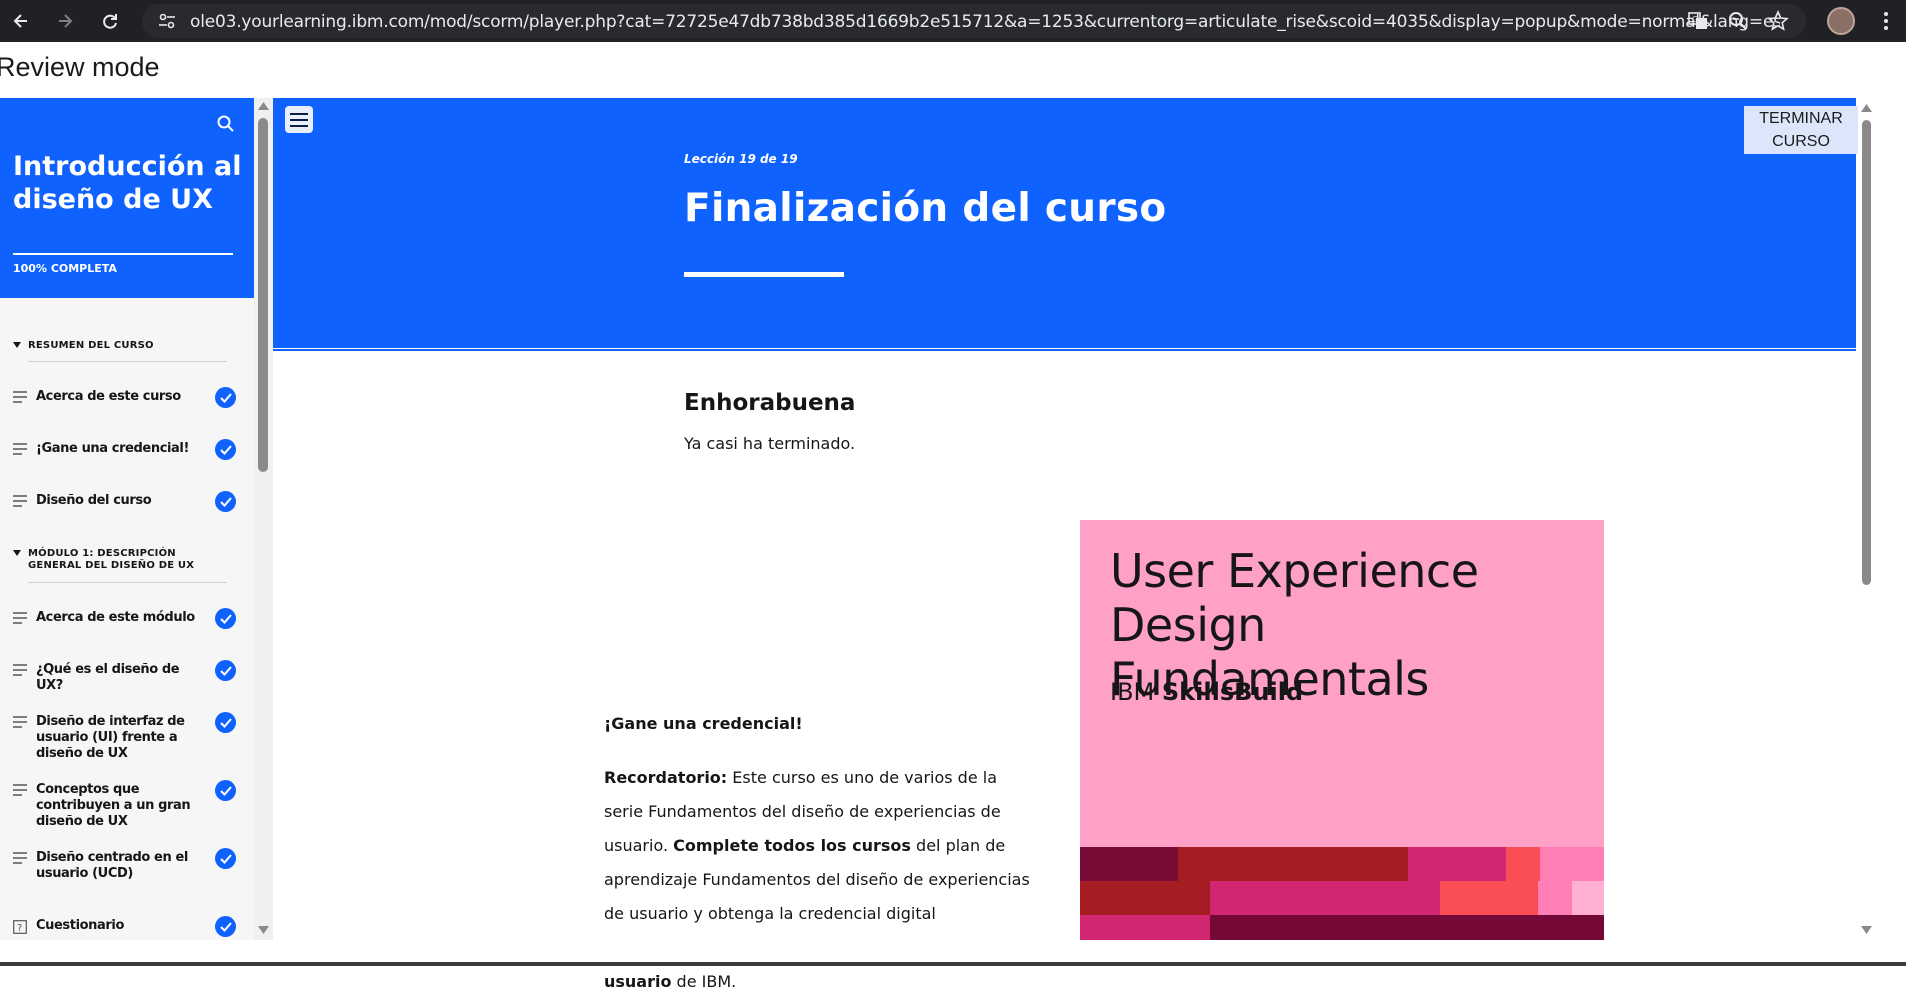  I want to click on lesson-label: ¿Qué es el diseño de UX?, so click(108, 677).